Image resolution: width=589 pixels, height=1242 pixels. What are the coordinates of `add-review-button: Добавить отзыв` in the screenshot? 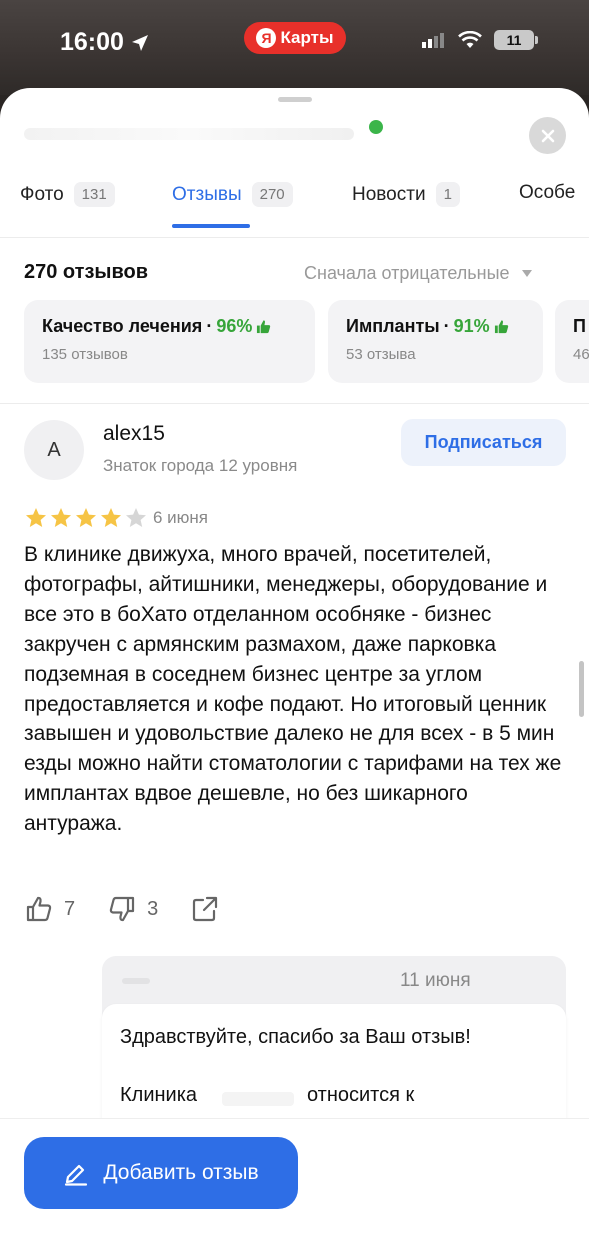 It's located at (161, 1173).